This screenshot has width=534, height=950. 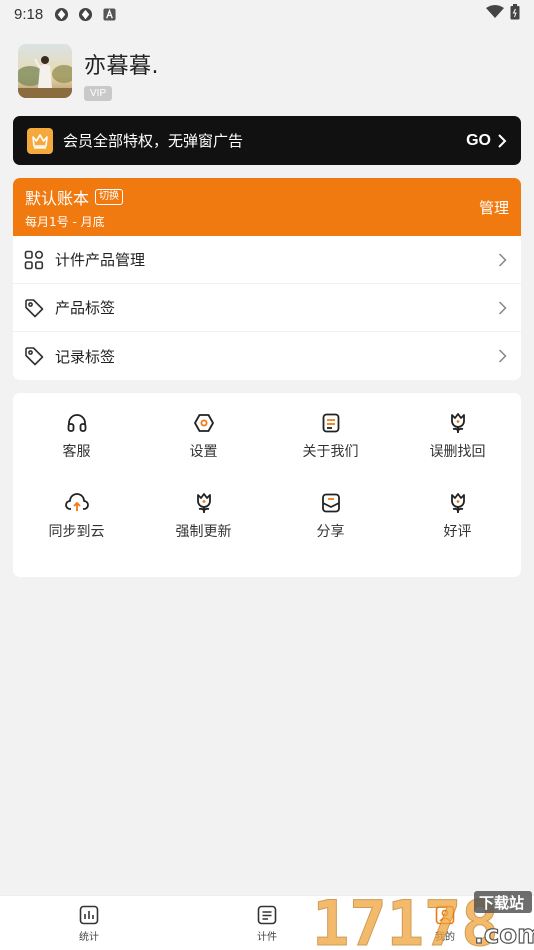 I want to click on menu-item-record-tags: 记录标签, so click(x=267, y=356).